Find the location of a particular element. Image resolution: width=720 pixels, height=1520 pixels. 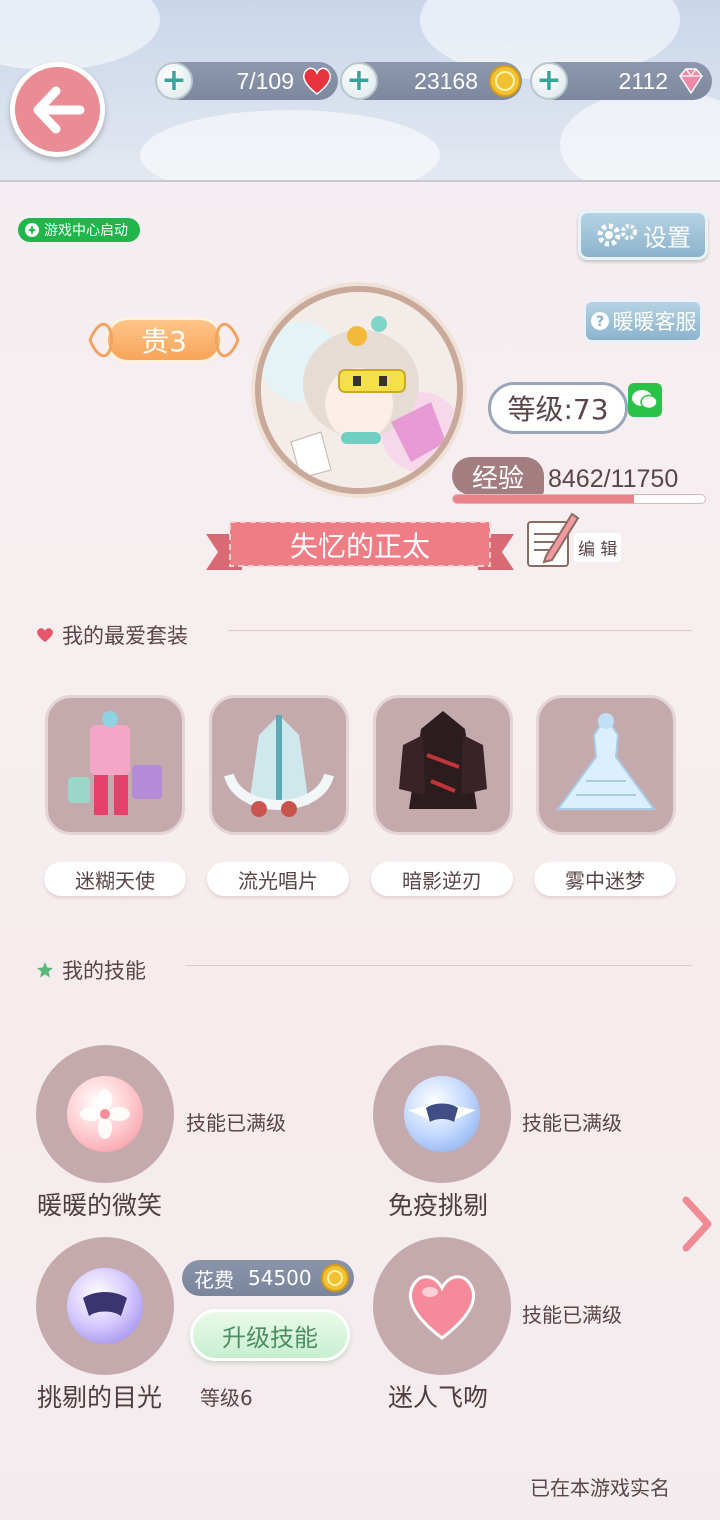

stamina-value: 7/109 is located at coordinates (265, 80).